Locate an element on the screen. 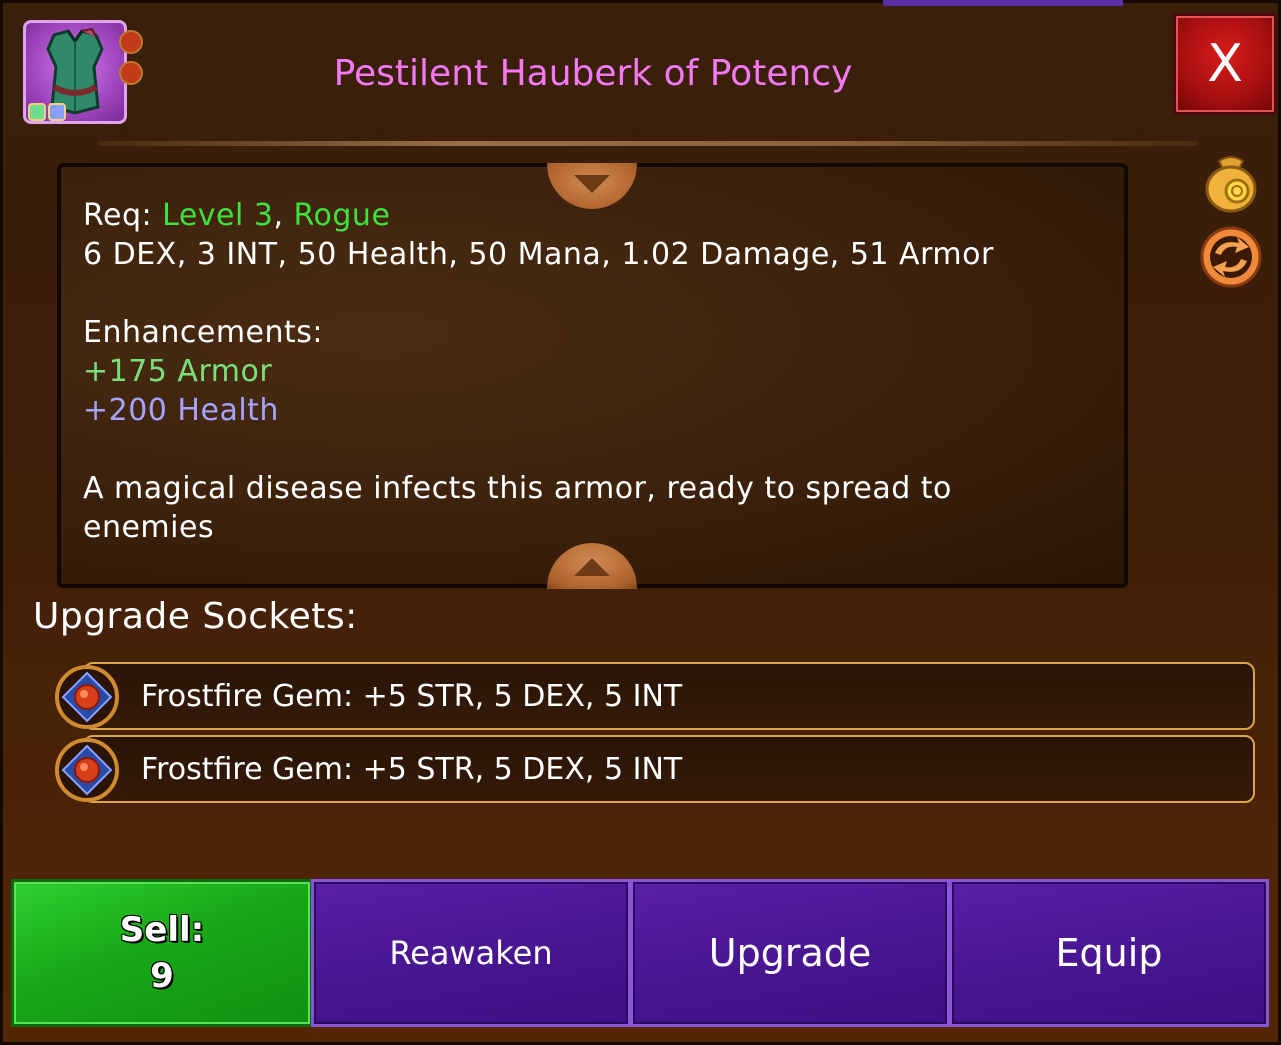  socket-1-text: Frostfire Gem: +5 STR, 5 DEX, 5 INT is located at coordinates (412, 696).